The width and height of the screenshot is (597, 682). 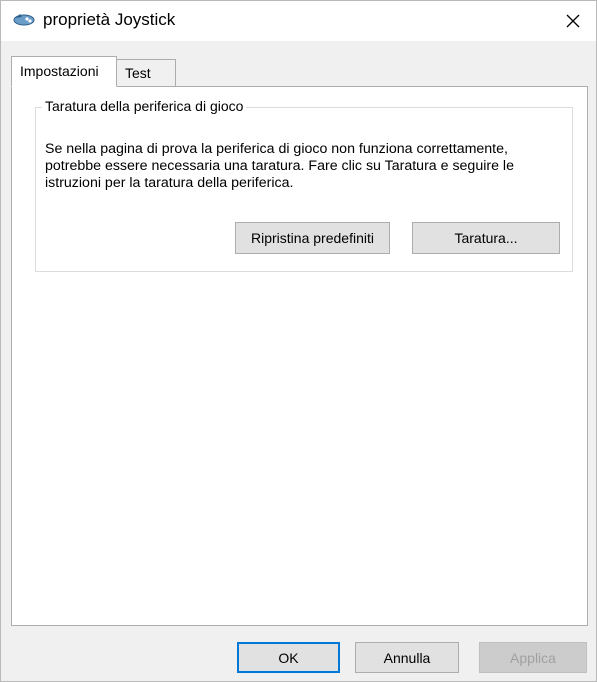 I want to click on groupbox-title: Taratura della periferica di gioco, so click(x=144, y=106).